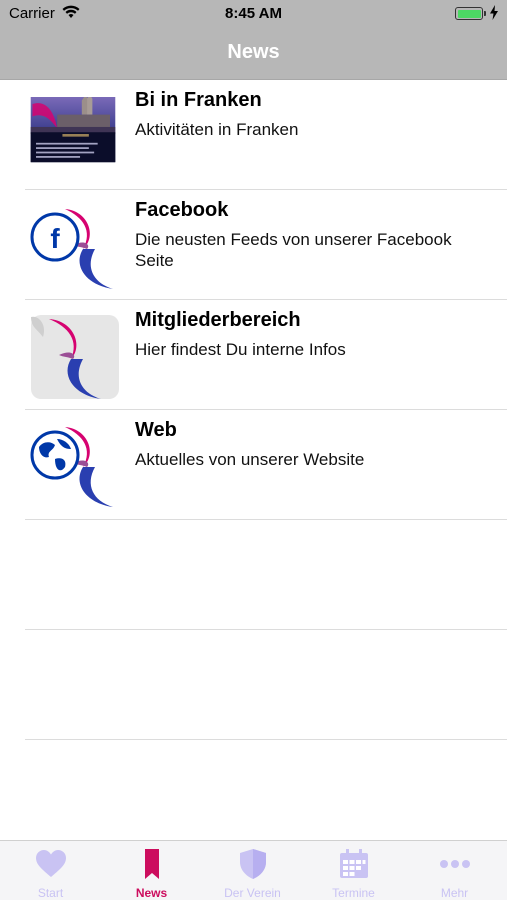 The image size is (507, 900). Describe the element at coordinates (494, 12) in the screenshot. I see `charging-bolt-icon` at that location.